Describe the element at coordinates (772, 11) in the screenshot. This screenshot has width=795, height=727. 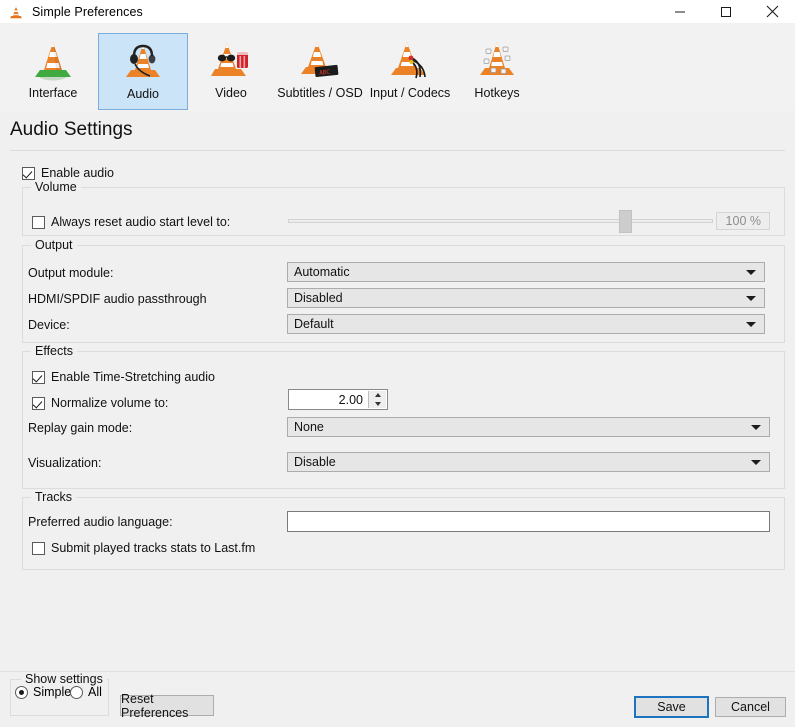
I see `close-button` at that location.